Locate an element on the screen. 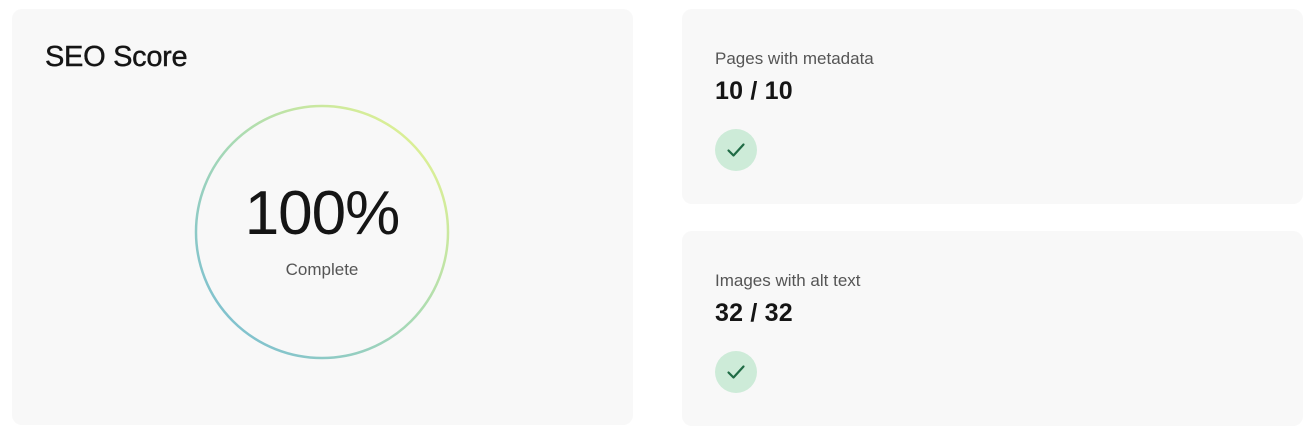  metric-label: Images with alt text is located at coordinates (788, 280).